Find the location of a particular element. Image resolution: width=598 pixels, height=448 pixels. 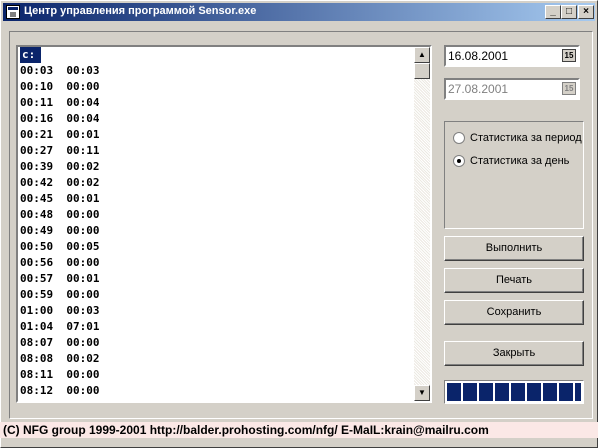

radio-period-label: Статистика за период is located at coordinates (526, 138).